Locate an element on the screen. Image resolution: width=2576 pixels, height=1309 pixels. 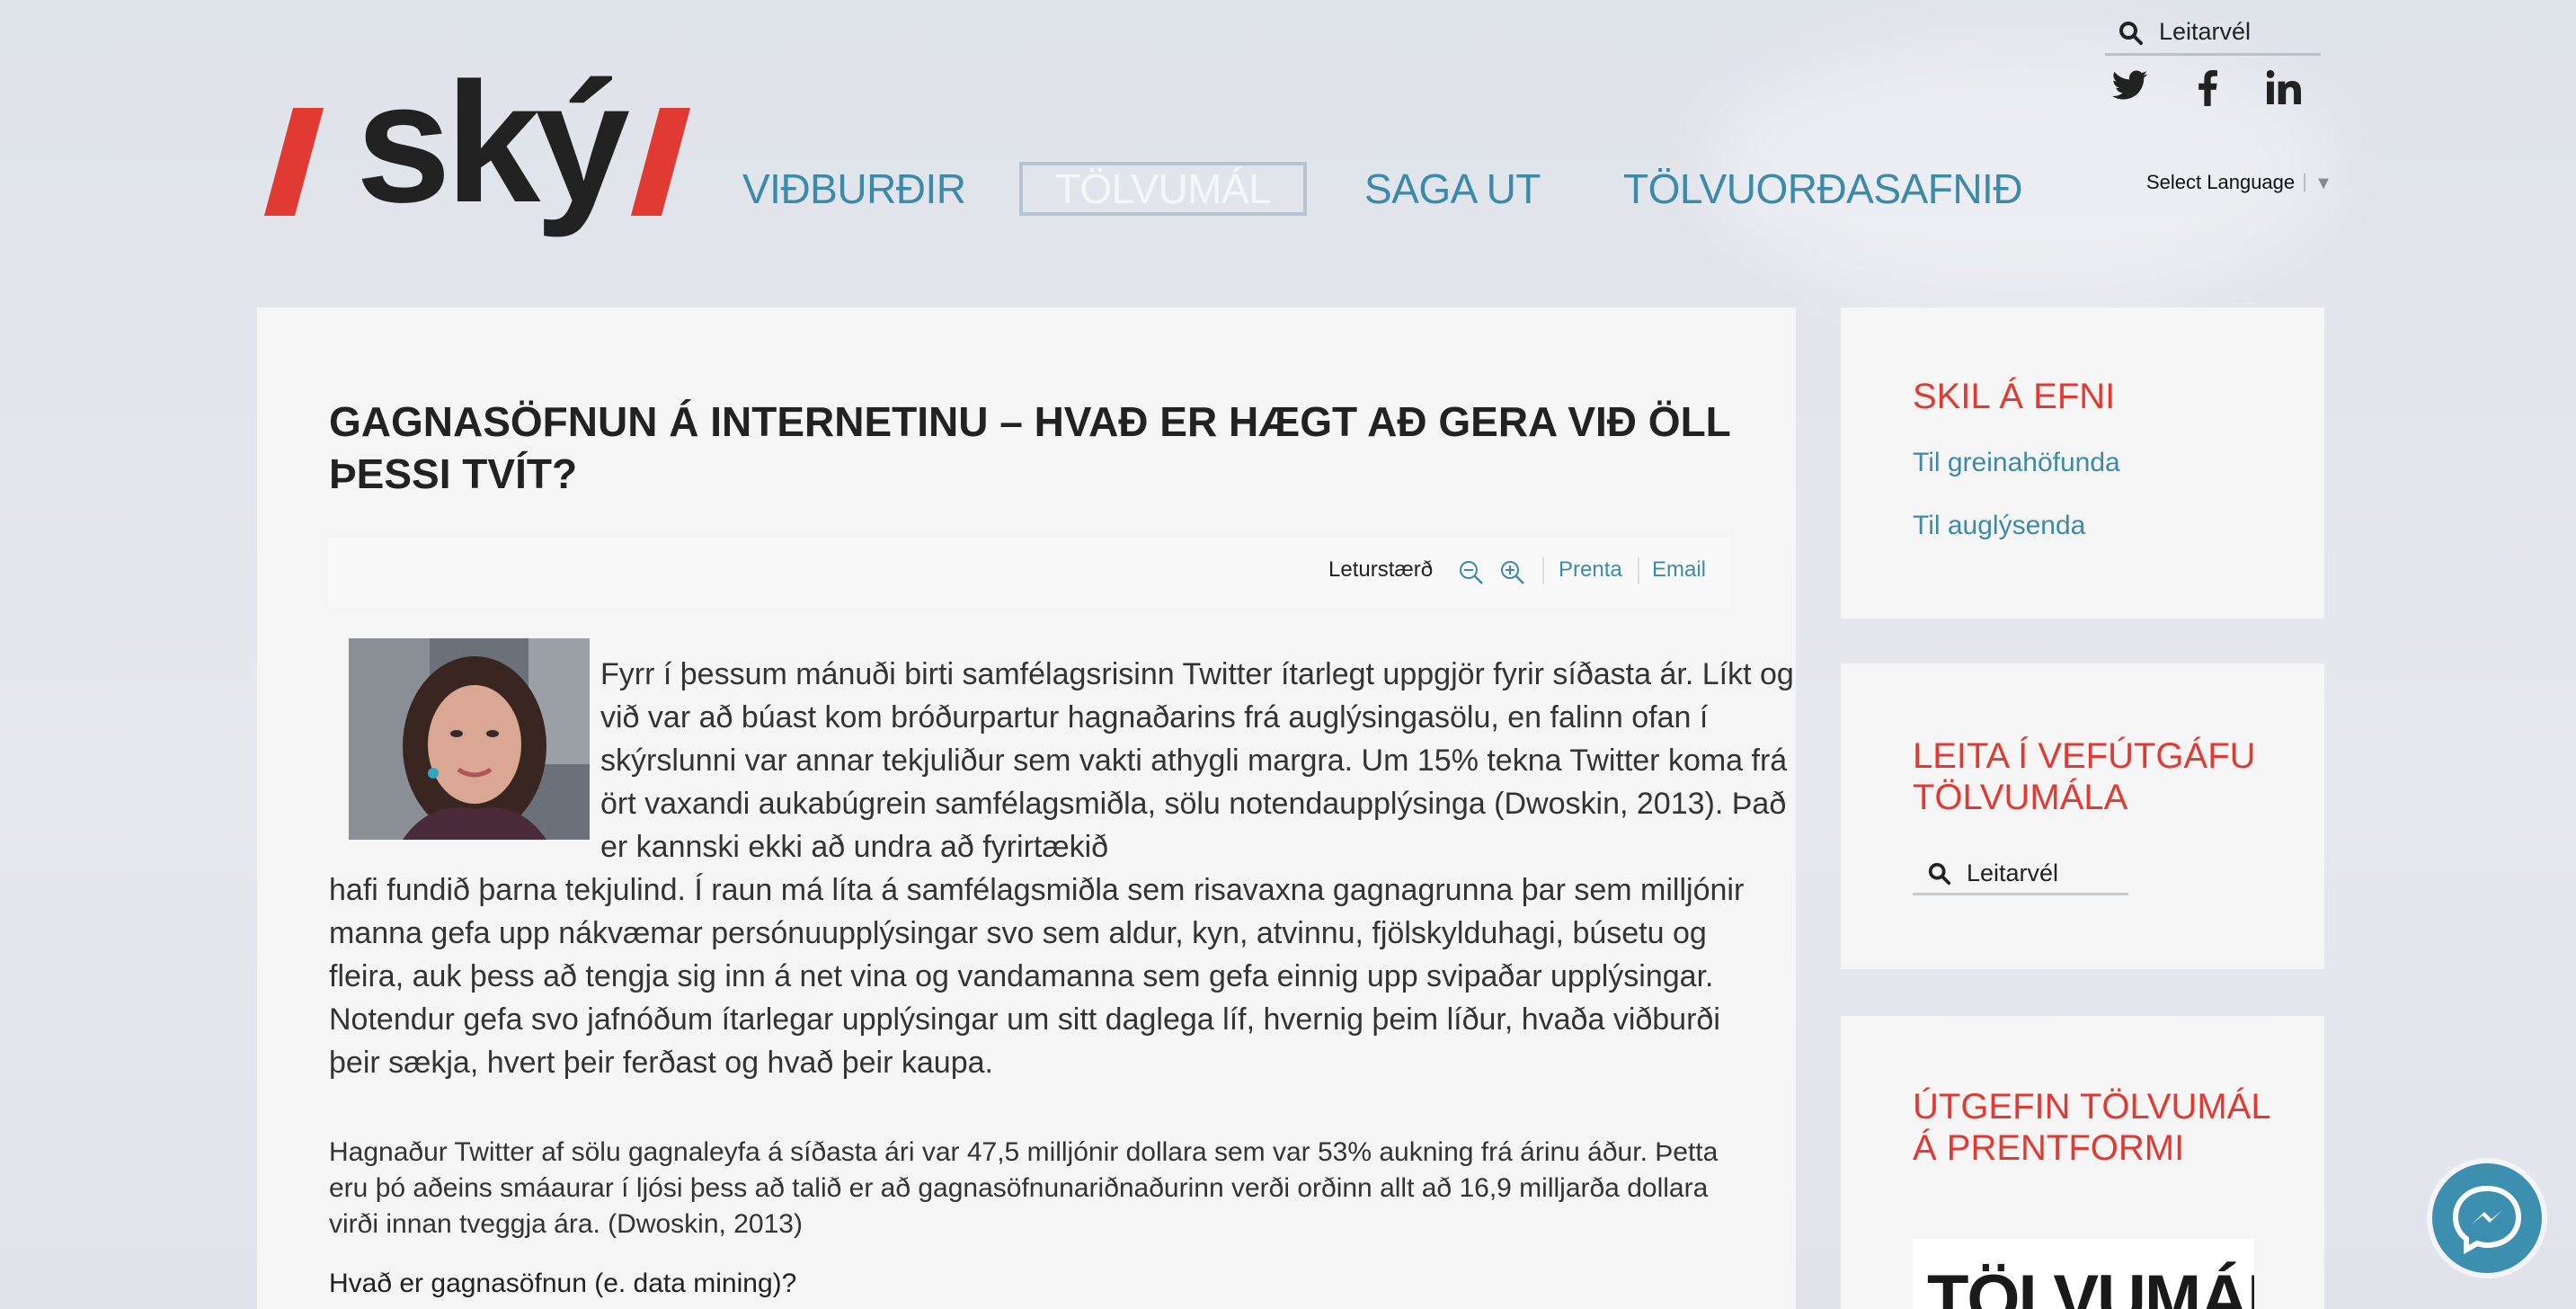
language-select-label: Select Language is located at coordinates (2221, 182).